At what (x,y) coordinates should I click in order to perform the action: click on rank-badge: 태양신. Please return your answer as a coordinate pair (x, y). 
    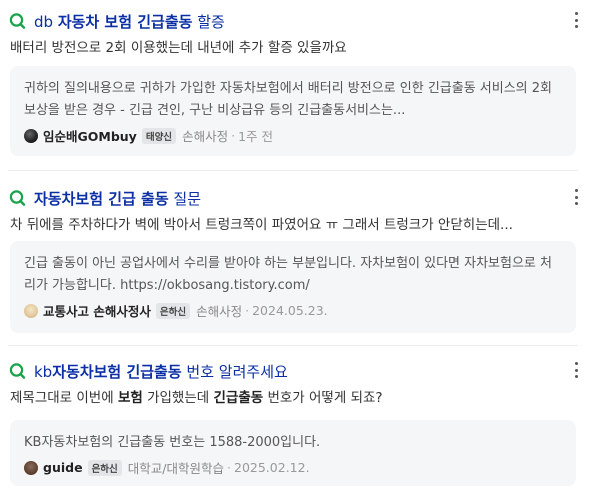
    Looking at the image, I should click on (159, 135).